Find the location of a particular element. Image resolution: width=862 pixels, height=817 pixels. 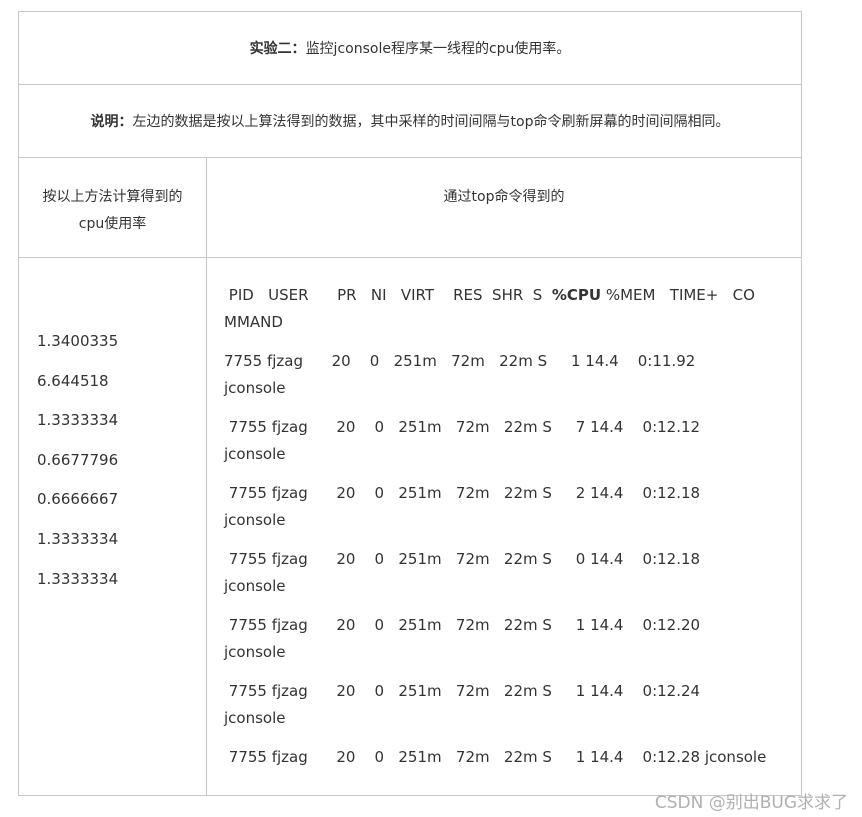

experiment-text: 监控jconsole程序某一线程的cpu使用率。 is located at coordinates (438, 49).